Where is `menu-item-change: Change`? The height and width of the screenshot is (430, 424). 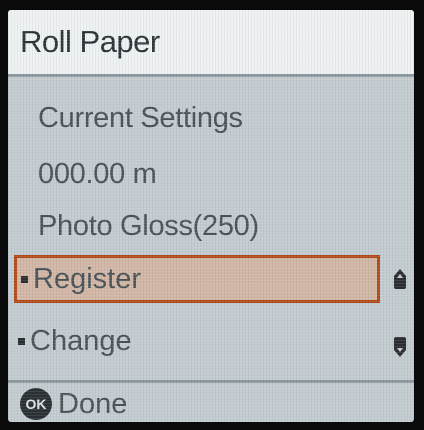
menu-item-change: Change is located at coordinates (197, 341).